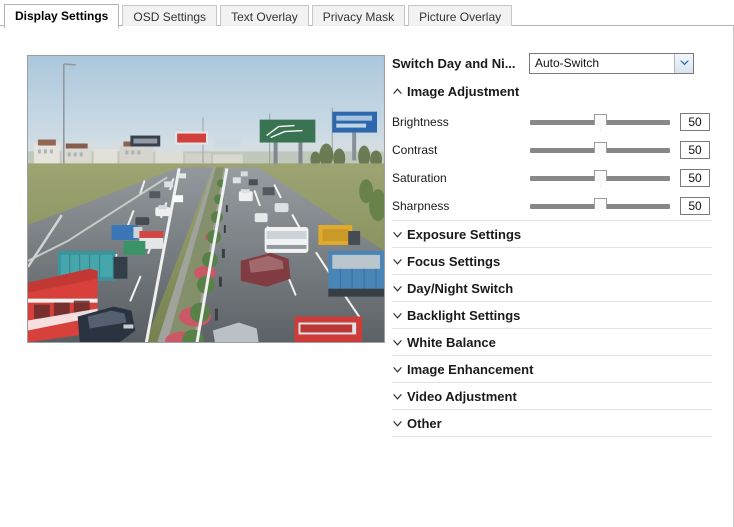 The width and height of the screenshot is (734, 527). I want to click on slider-contrast, so click(600, 150).